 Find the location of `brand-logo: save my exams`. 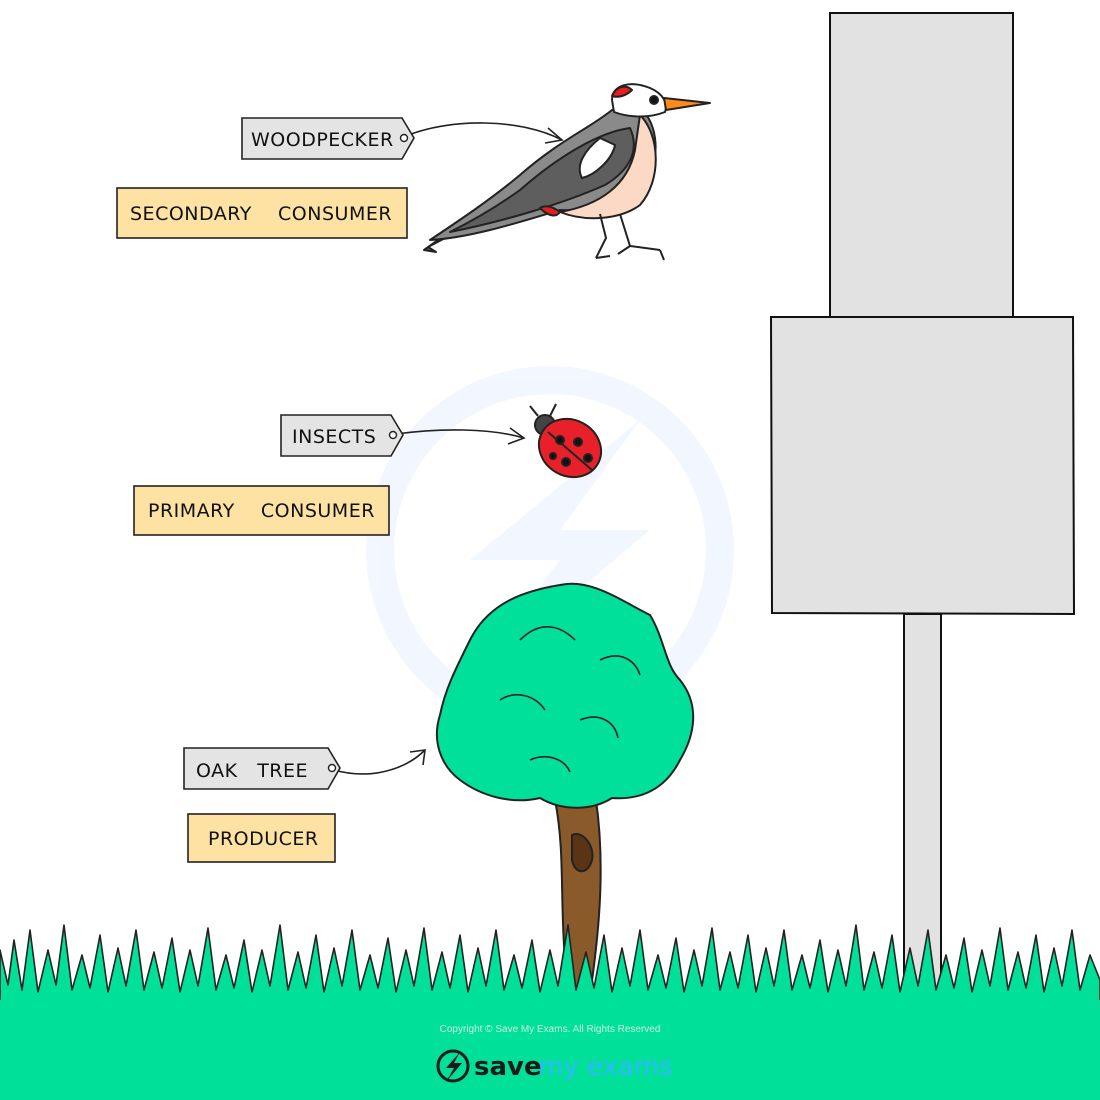

brand-logo: save my exams is located at coordinates (554, 1066).